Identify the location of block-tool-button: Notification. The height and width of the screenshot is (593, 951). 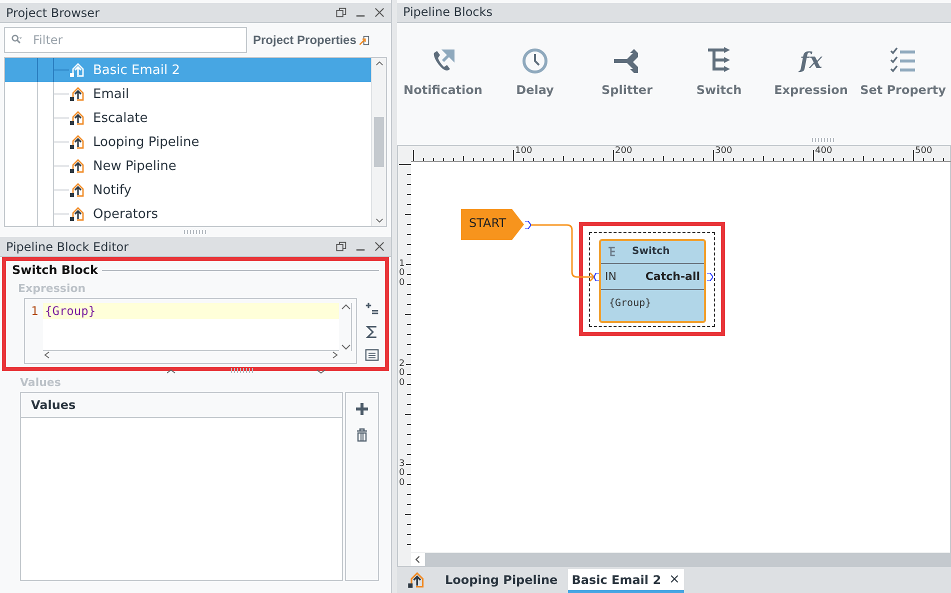
(443, 71).